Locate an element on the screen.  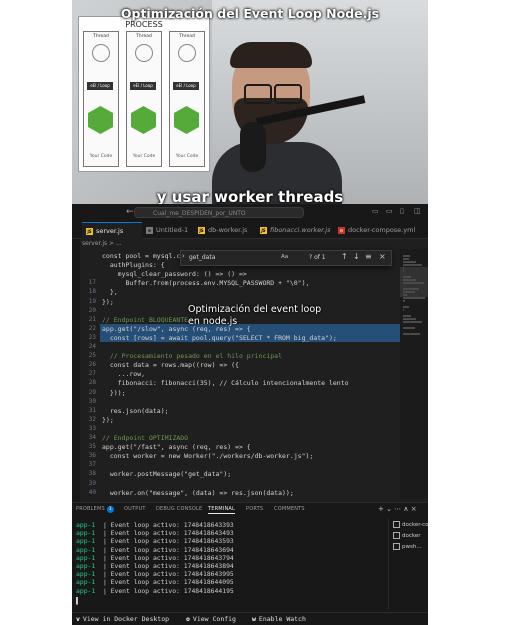
terminal-instance: docker is located at coordinates (407, 535).